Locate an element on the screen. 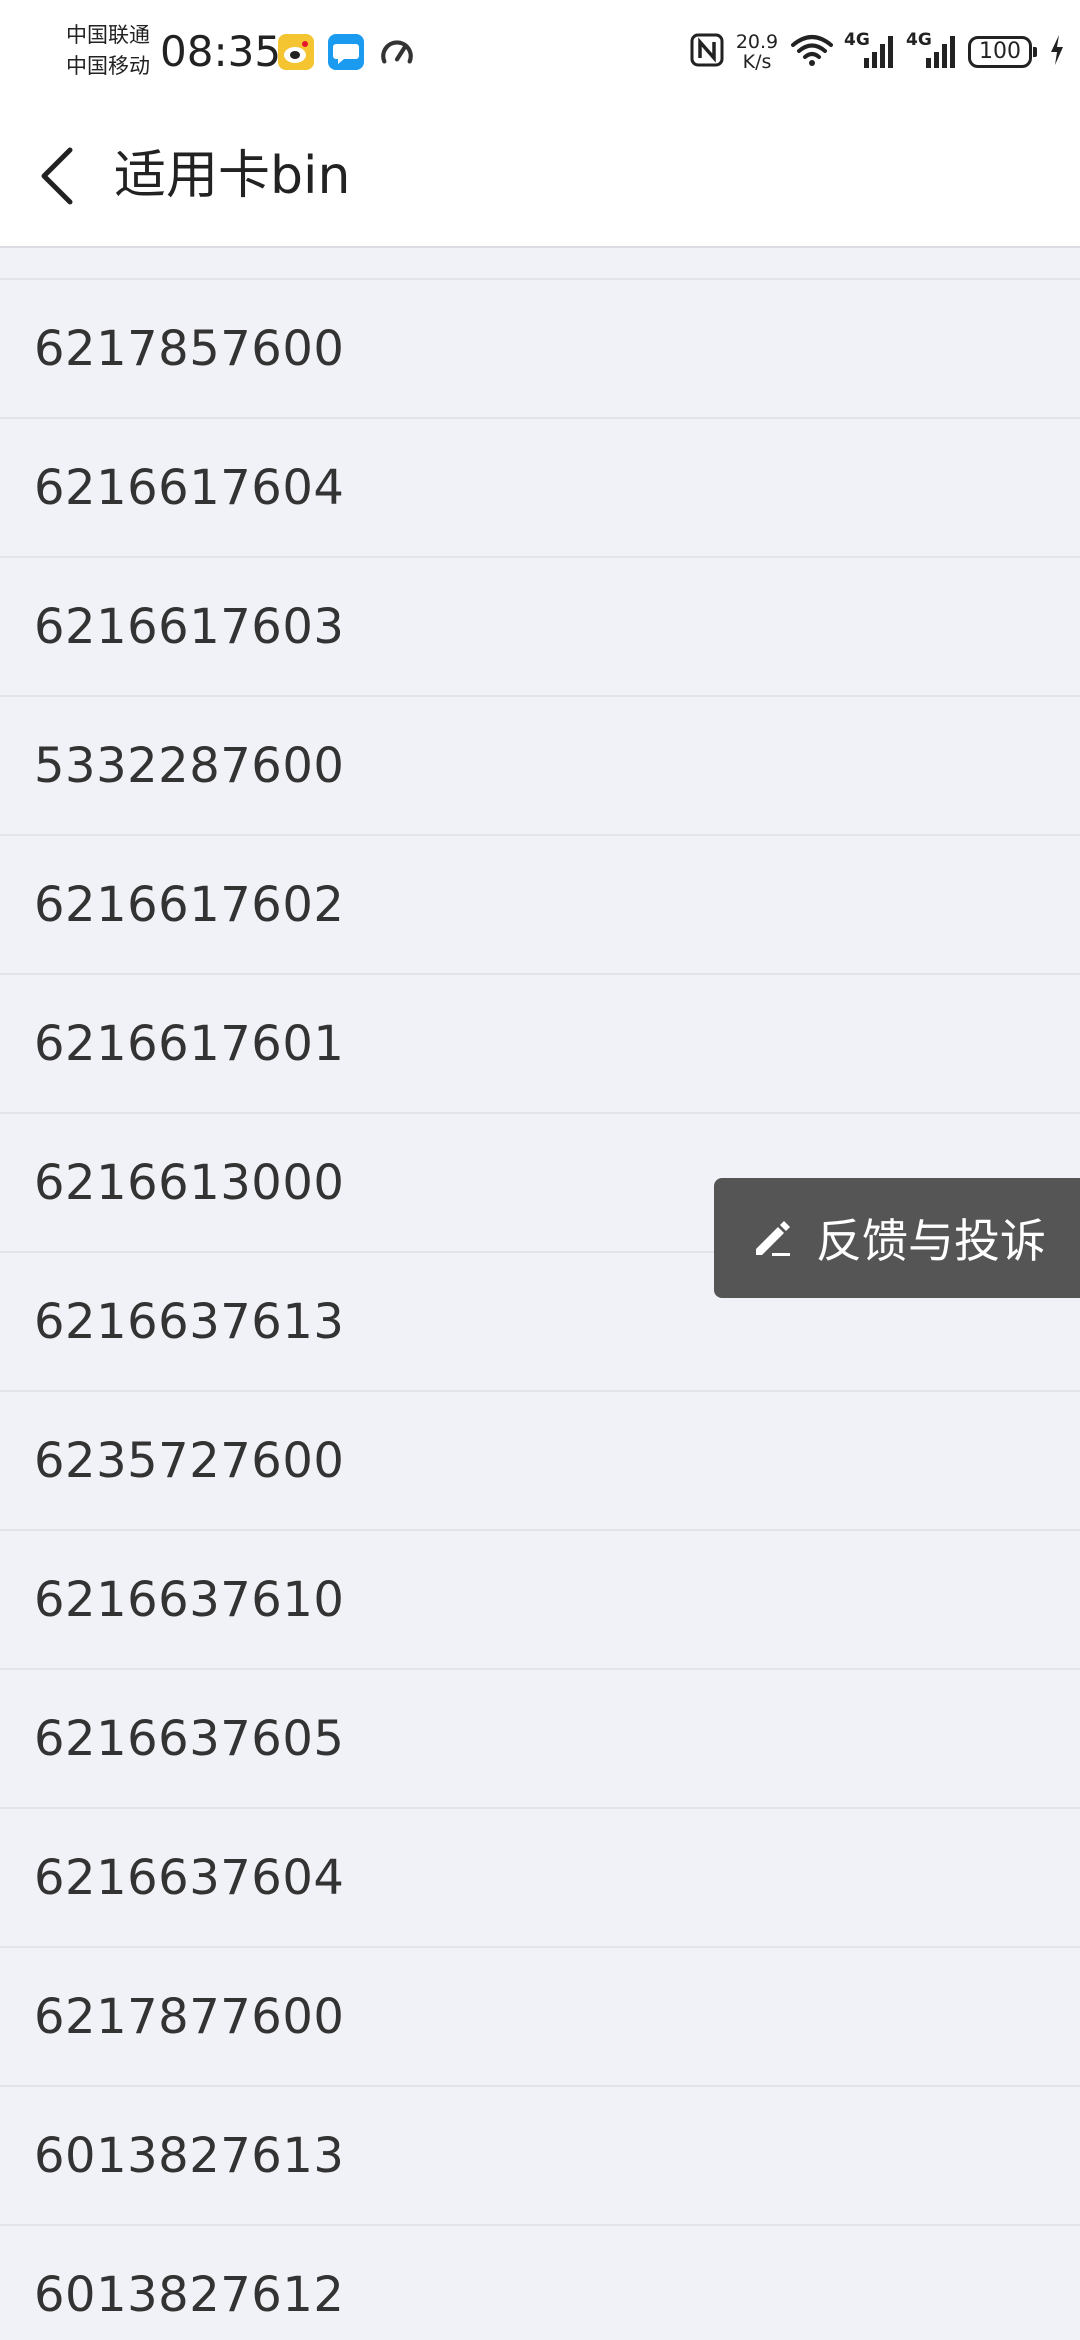  card-bin-value: 6216637604 is located at coordinates (189, 1877).